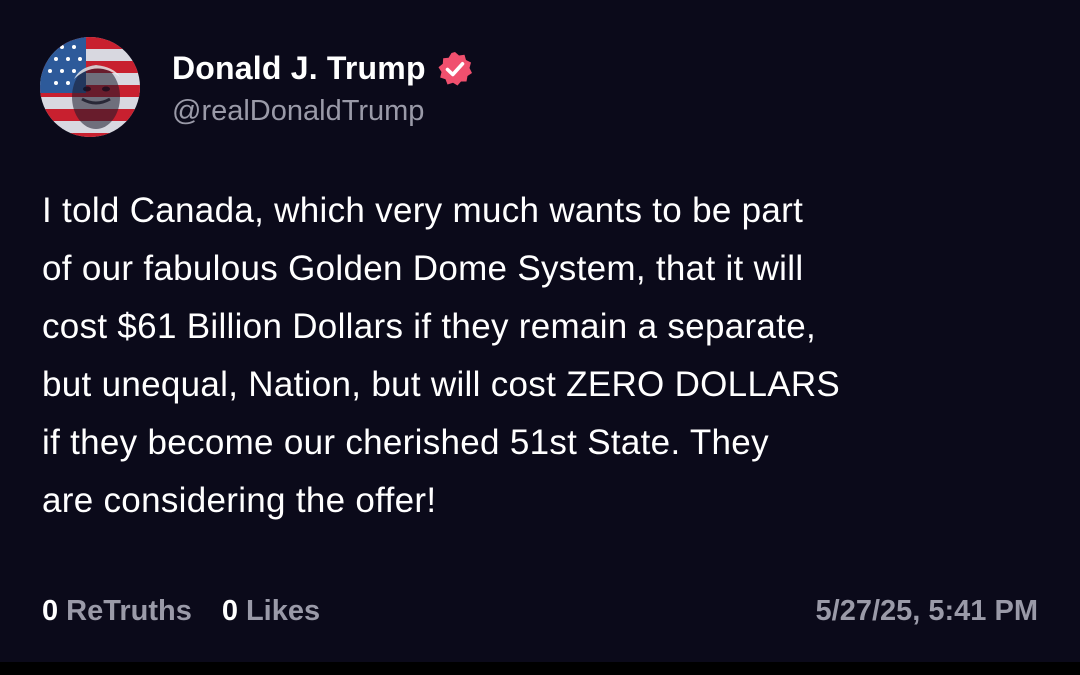  I want to click on author-identity: Donald J. Trump @realDonaldTrump, so click(323, 87).